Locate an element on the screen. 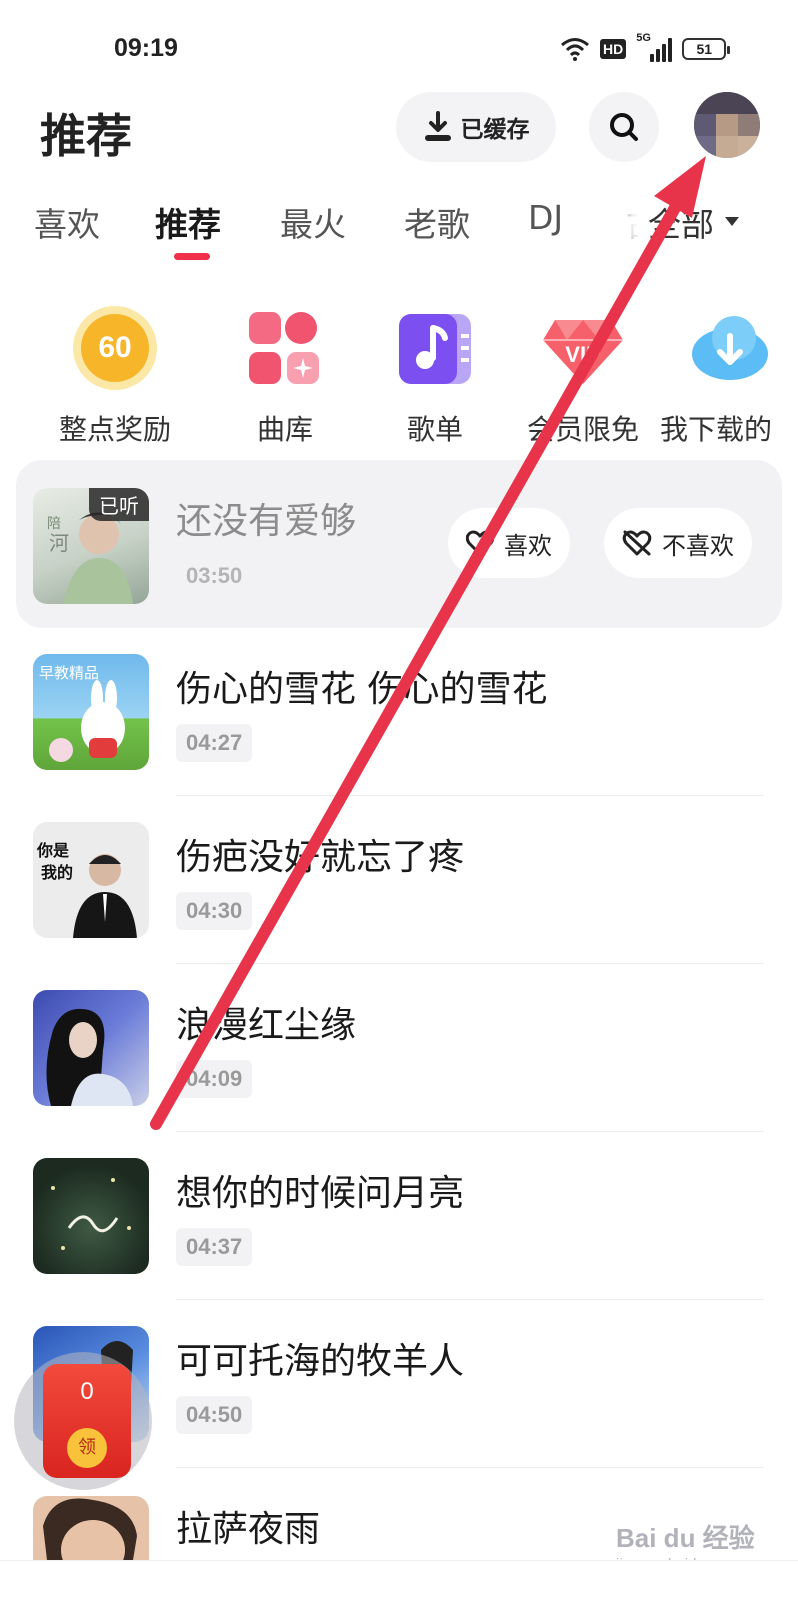  signal-icon: 5G is located at coordinates (654, 47).